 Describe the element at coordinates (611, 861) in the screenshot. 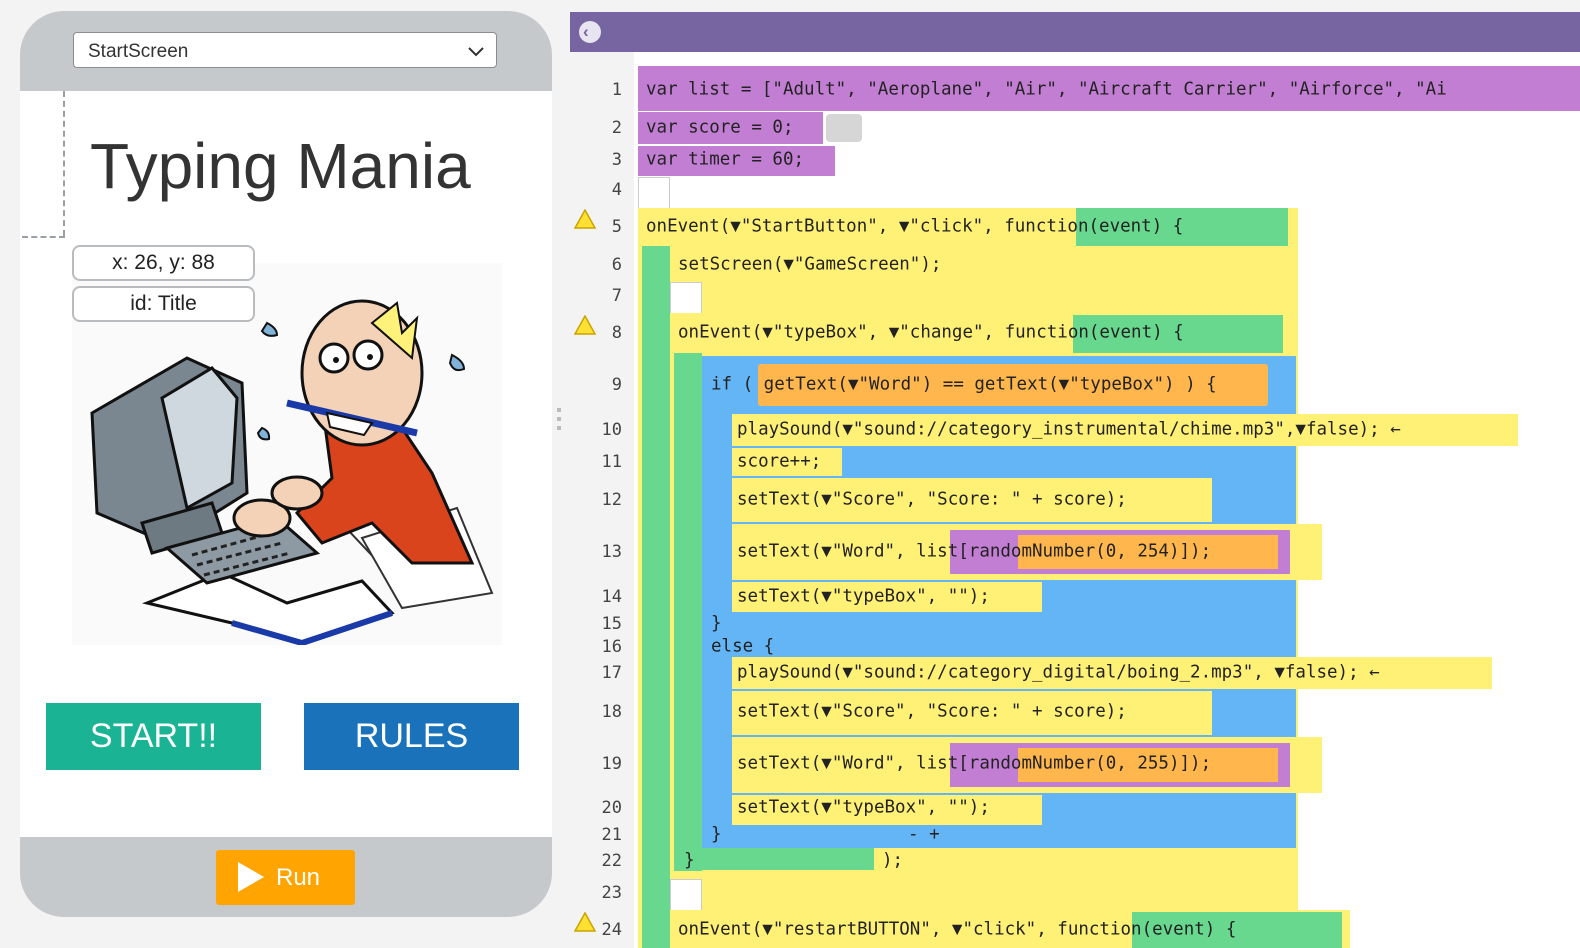

I see `line-number: 22` at that location.